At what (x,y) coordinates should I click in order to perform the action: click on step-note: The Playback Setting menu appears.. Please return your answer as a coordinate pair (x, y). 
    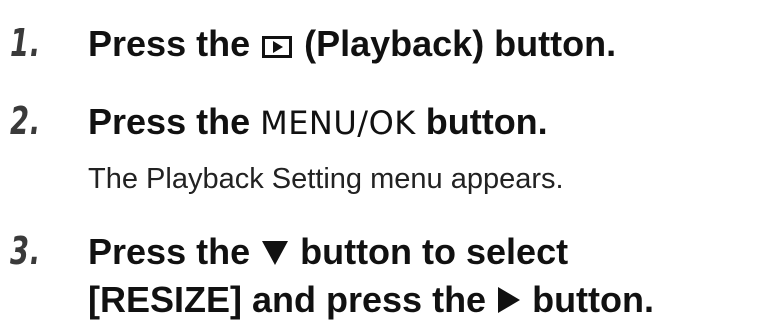
    Looking at the image, I should click on (326, 179).